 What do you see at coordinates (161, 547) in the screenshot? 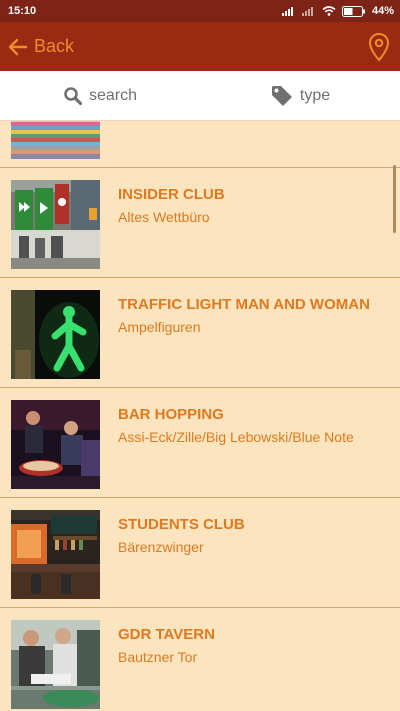
I see `list-item-subtitle: Bärenzwinger` at bounding box center [161, 547].